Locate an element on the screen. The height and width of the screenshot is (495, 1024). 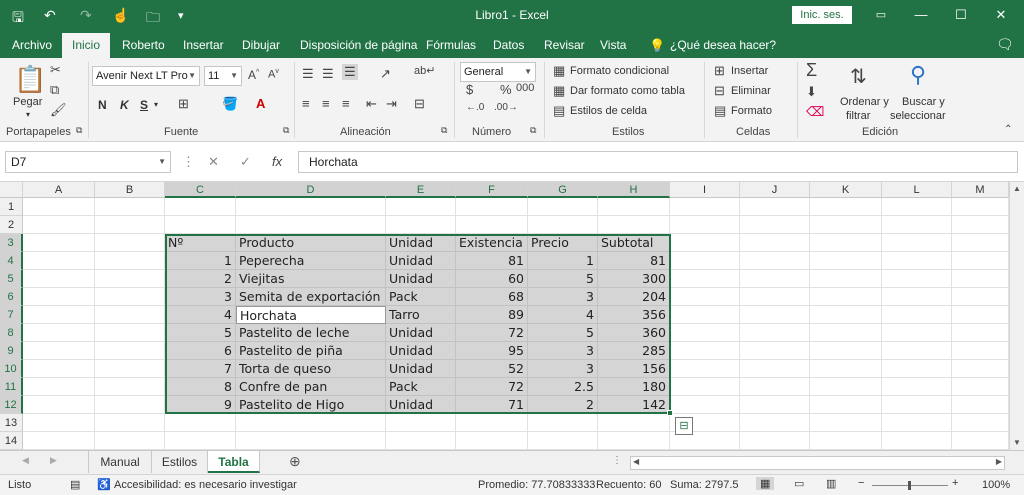
cell-c10: 7 is located at coordinates (200, 369).